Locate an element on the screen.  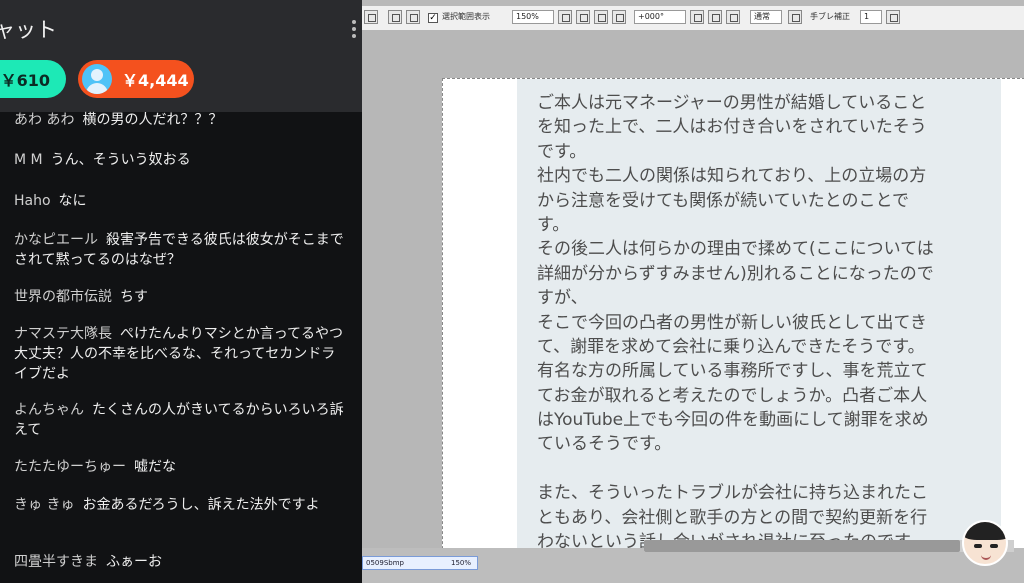
rotate-reset-icon is located at coordinates (715, 17).